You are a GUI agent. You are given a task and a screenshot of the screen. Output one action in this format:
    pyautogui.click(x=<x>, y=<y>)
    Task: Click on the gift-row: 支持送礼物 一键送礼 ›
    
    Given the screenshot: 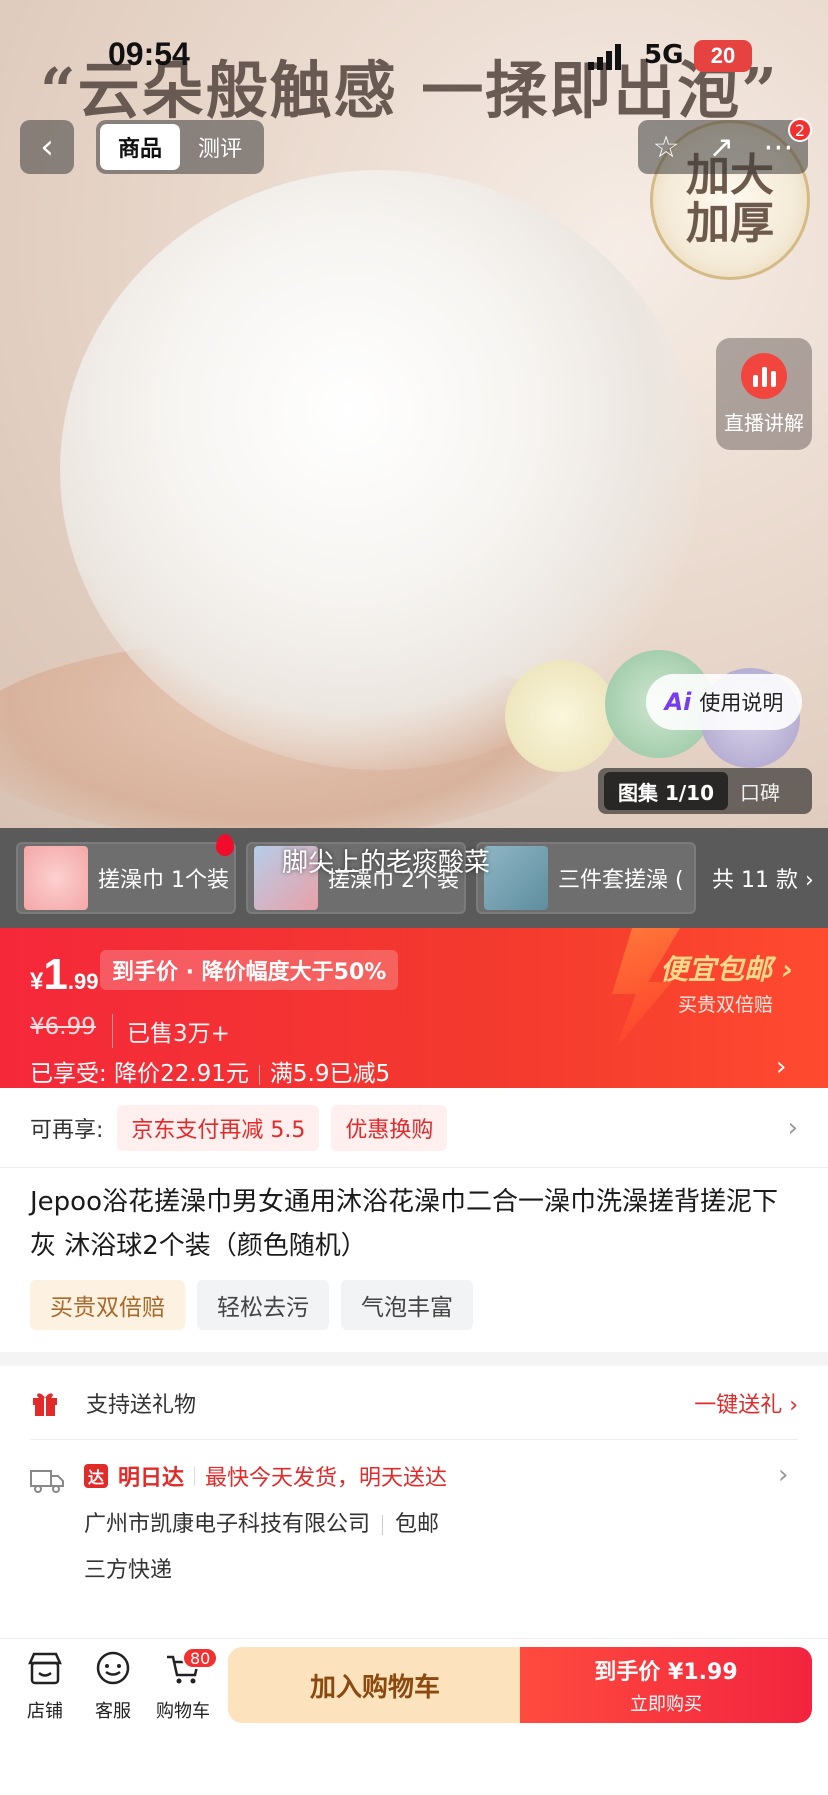 What is the action you would take?
    pyautogui.click(x=414, y=1403)
    